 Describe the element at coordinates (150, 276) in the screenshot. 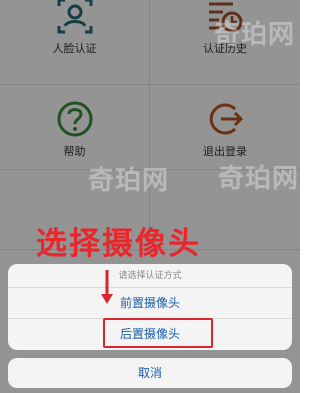

I see `action-sheet-header: 请选择认证方式` at that location.